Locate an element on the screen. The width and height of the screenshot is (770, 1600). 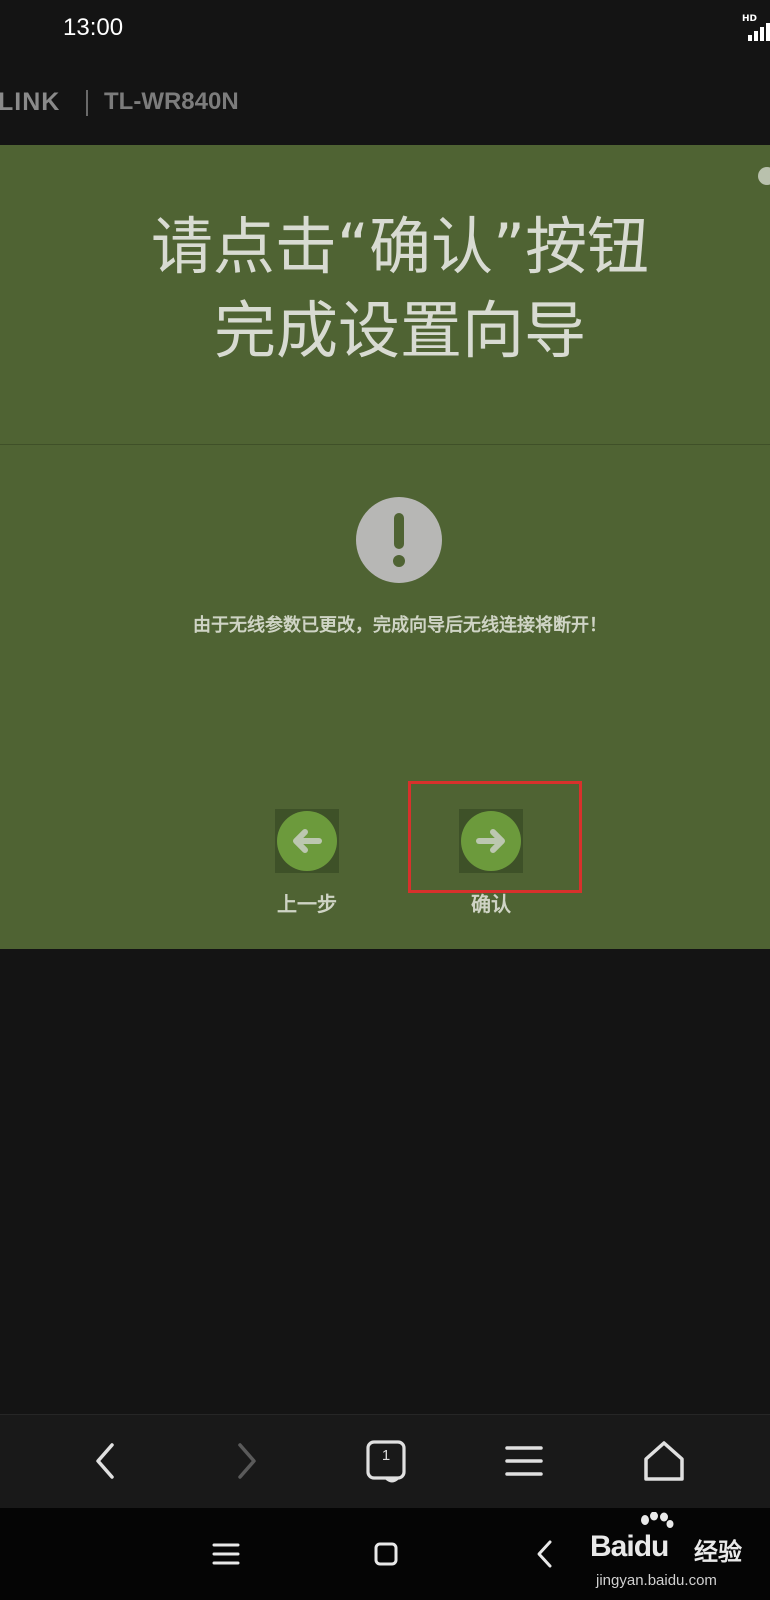
square-icon is located at coordinates (386, 1554).